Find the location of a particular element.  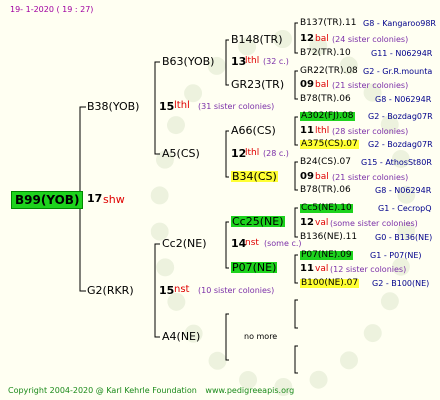

b63-origin: lthl is located at coordinates (252, 61).